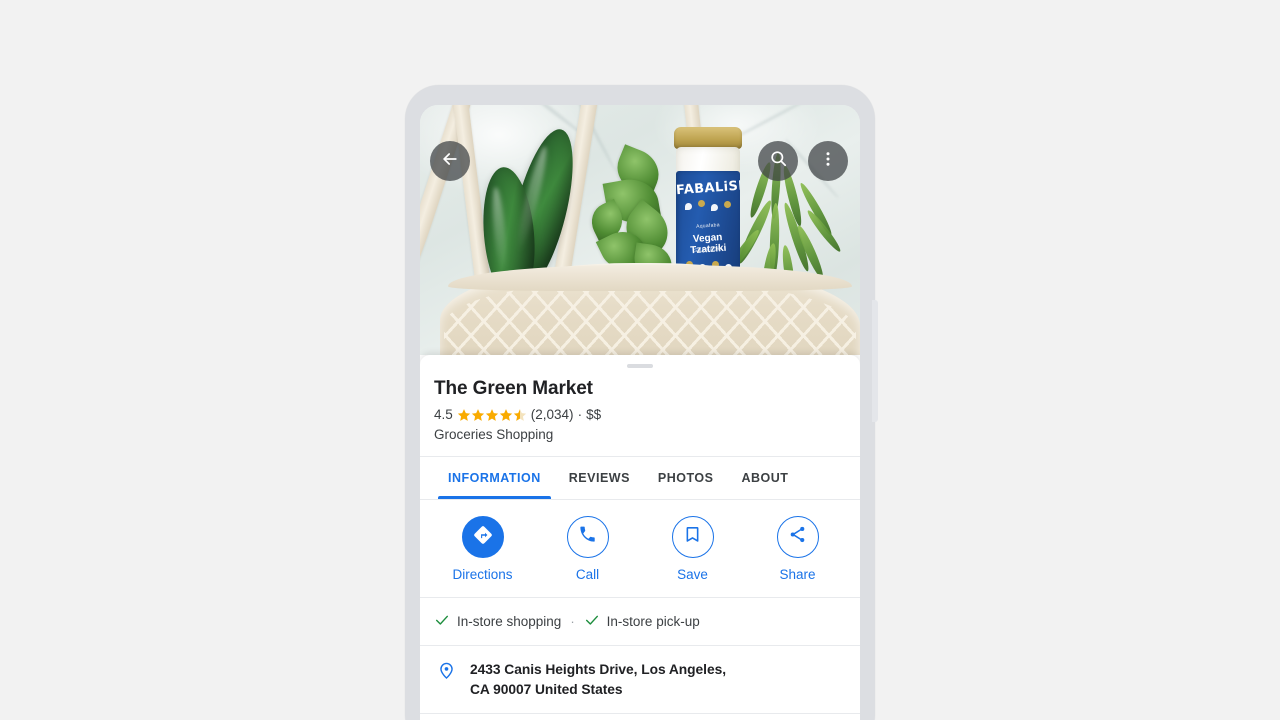 The width and height of the screenshot is (1280, 720). Describe the element at coordinates (599, 478) in the screenshot. I see `tab-reviews: REVIEWS` at that location.